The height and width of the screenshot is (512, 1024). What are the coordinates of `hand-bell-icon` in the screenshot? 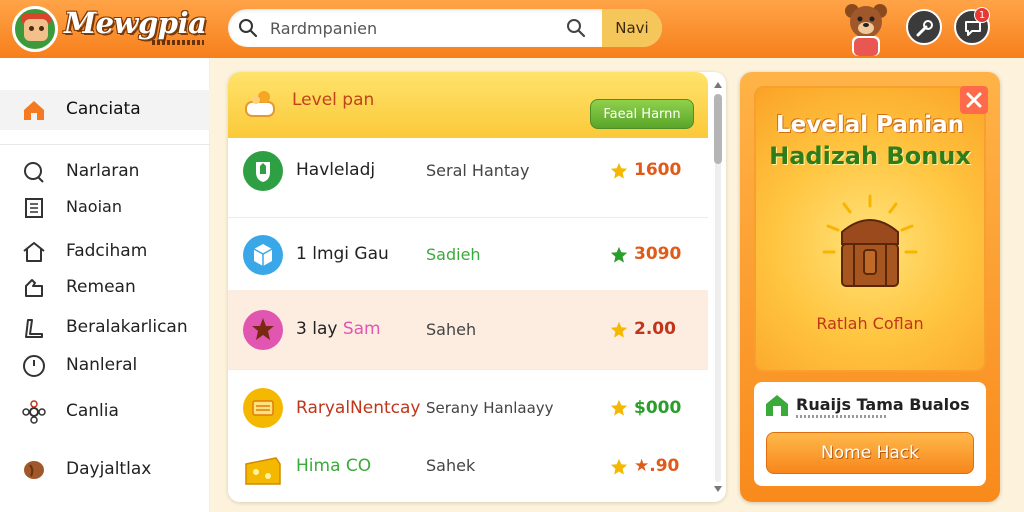 It's located at (260, 104).